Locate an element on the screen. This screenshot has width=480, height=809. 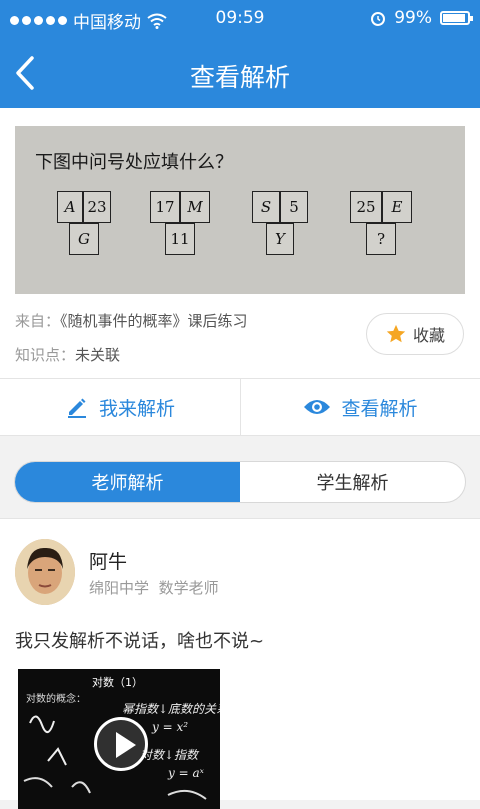
pencil-icon is located at coordinates (76, 408).